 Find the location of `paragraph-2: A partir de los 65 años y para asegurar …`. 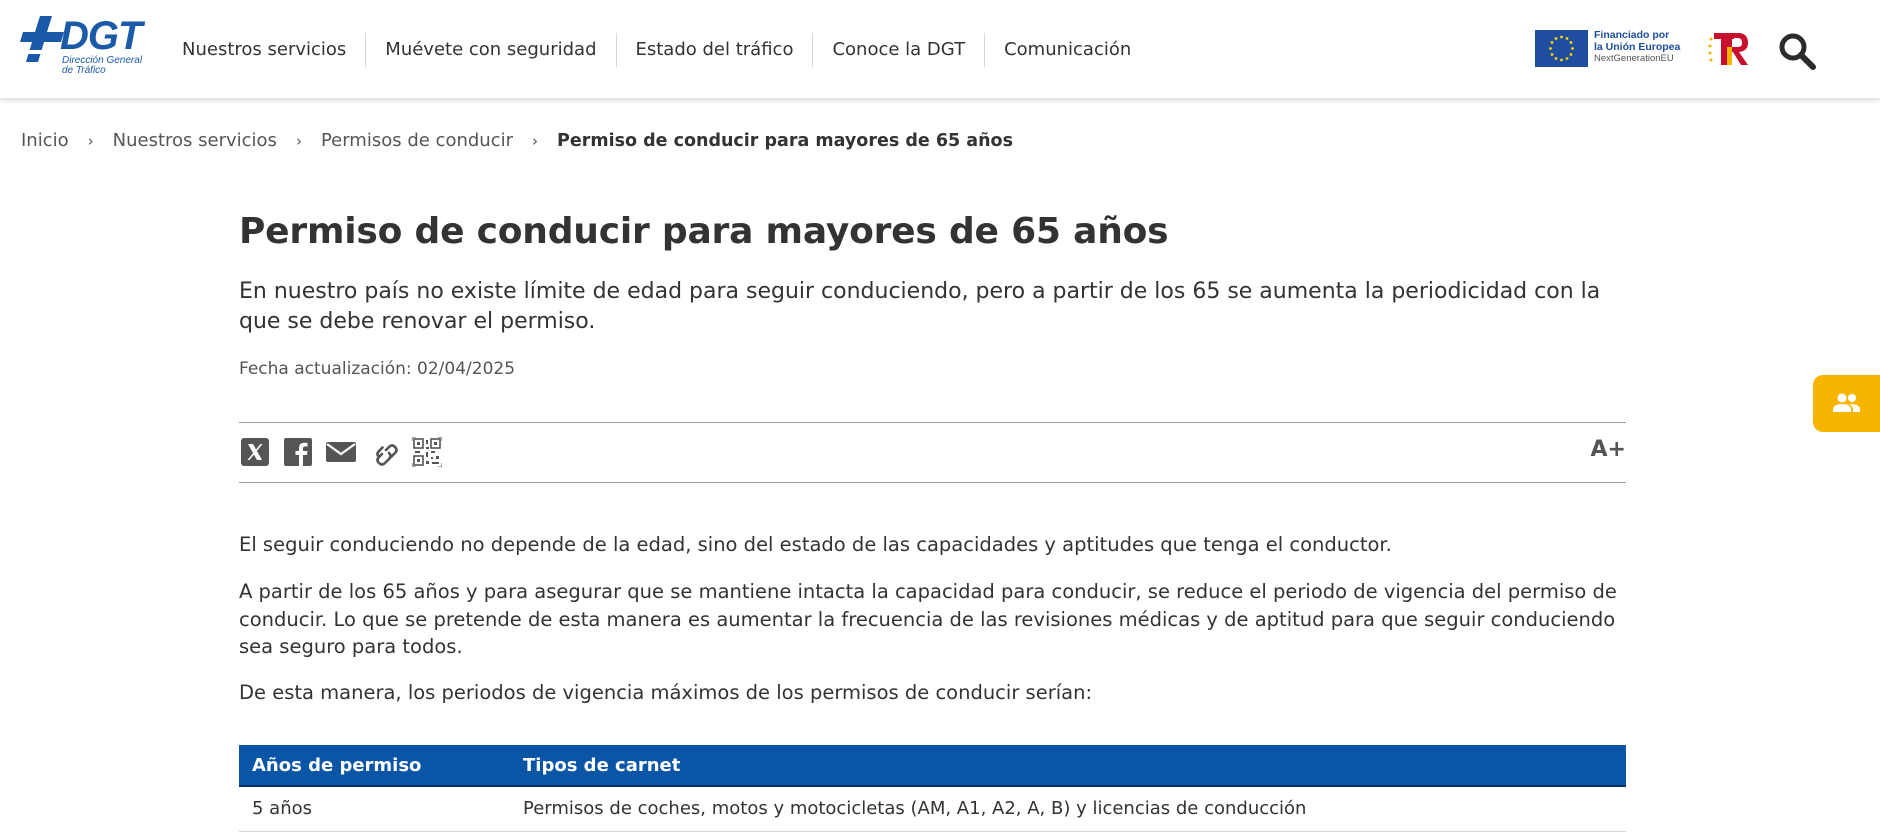

paragraph-2: A partir de los 65 años y para asegurar … is located at coordinates (928, 619).